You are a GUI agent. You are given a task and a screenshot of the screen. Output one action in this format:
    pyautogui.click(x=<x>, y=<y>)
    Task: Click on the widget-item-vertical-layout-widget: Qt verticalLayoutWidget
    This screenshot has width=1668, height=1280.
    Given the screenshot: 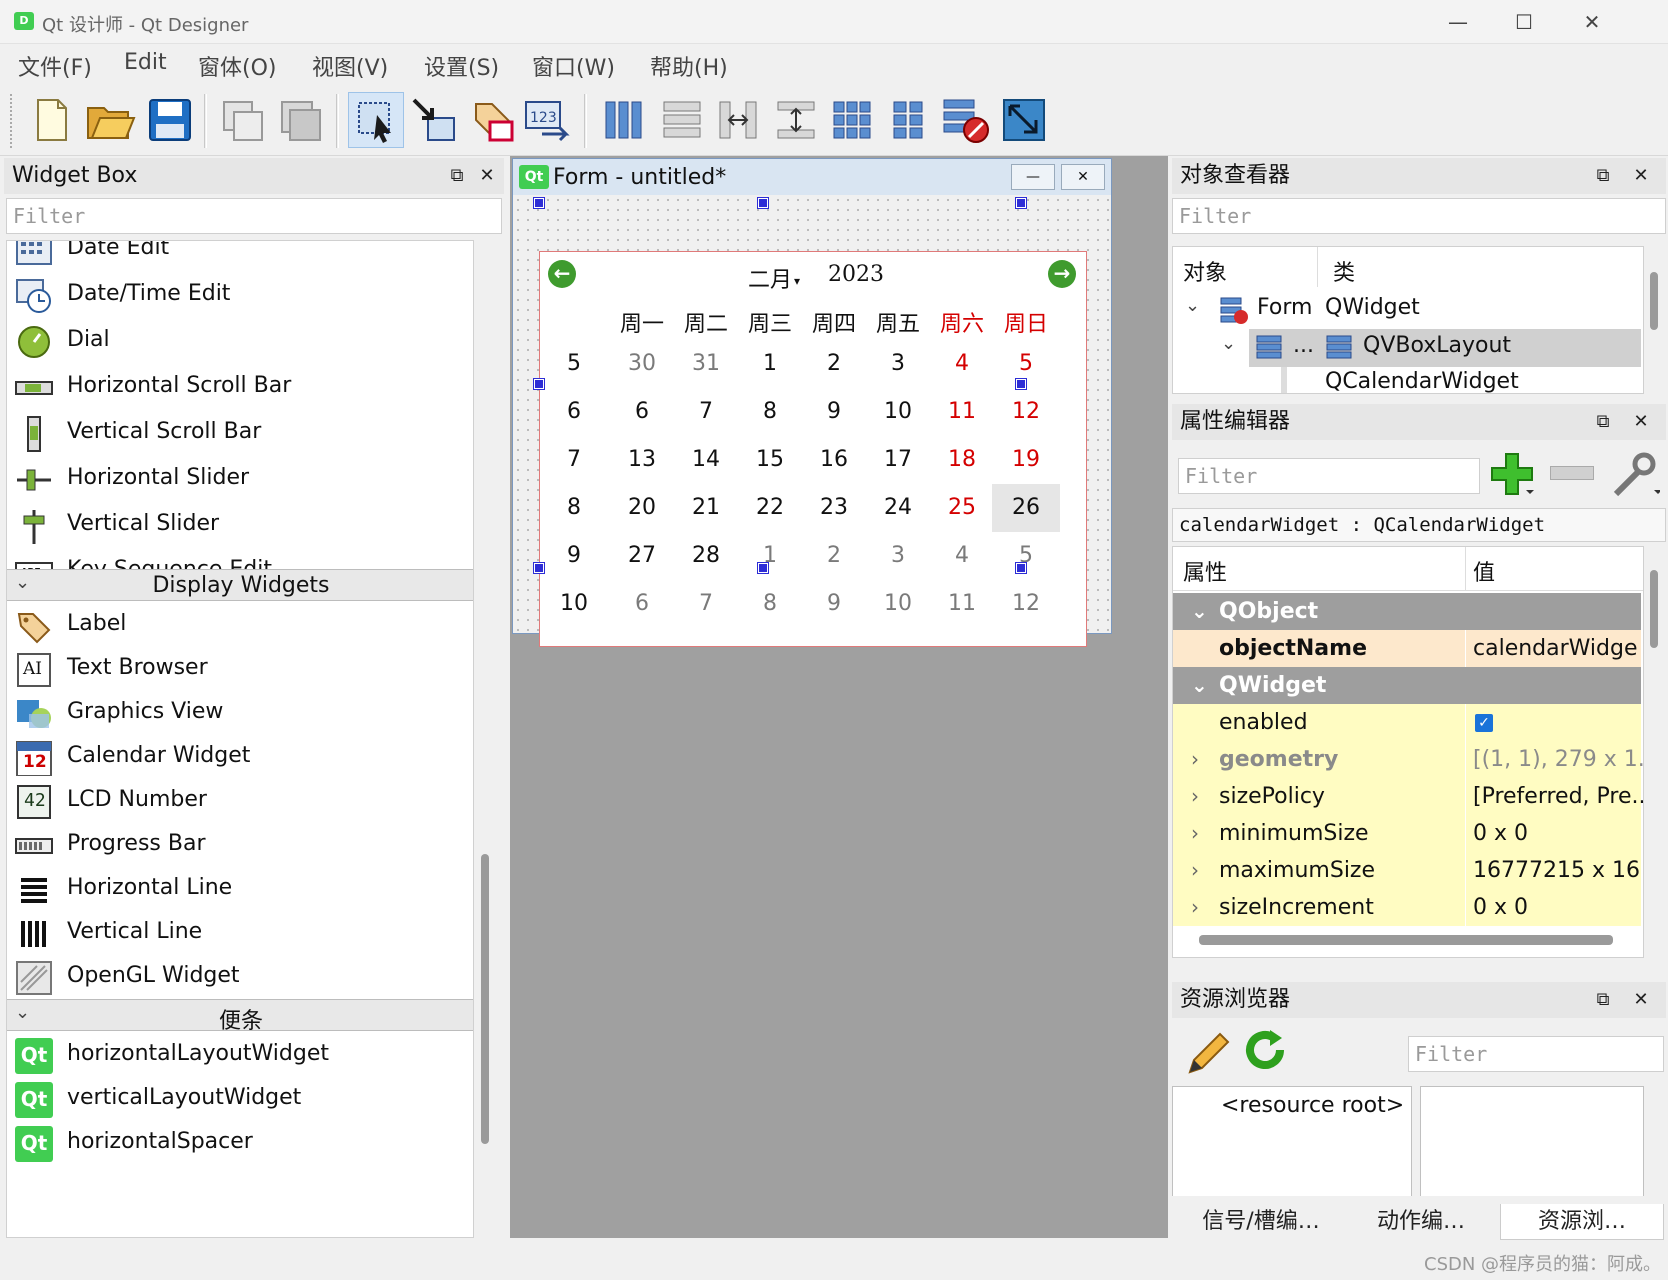 What is the action you would take?
    pyautogui.click(x=240, y=1100)
    